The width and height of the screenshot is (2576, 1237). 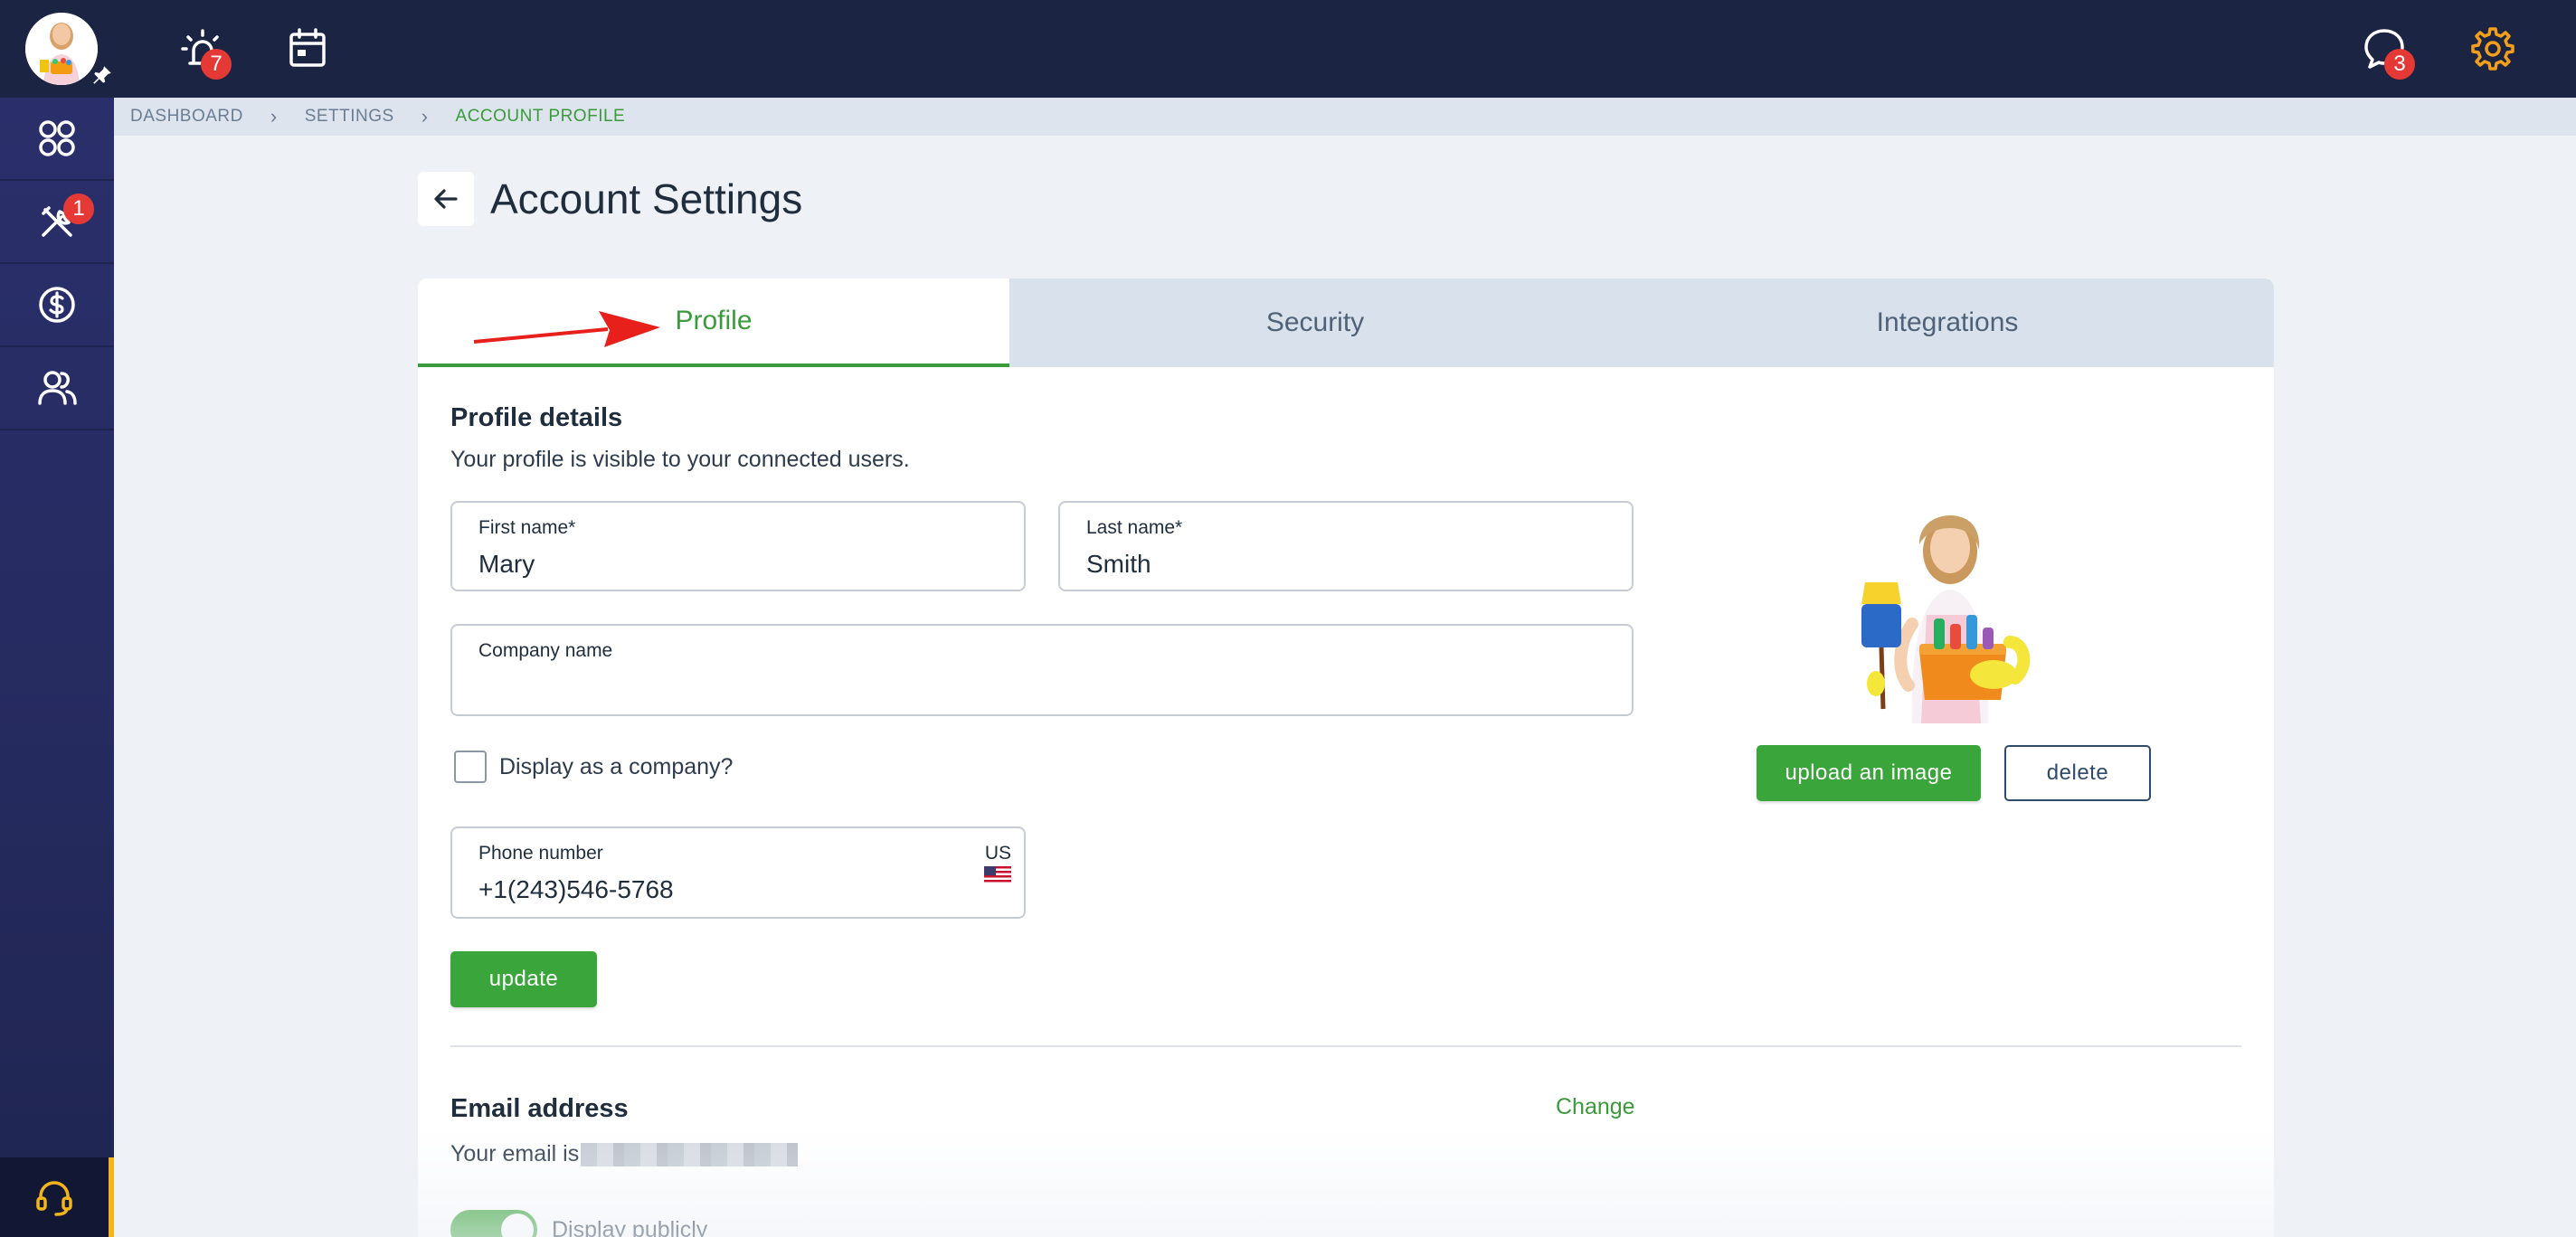 What do you see at coordinates (57, 668) in the screenshot?
I see `sidebar: 1` at bounding box center [57, 668].